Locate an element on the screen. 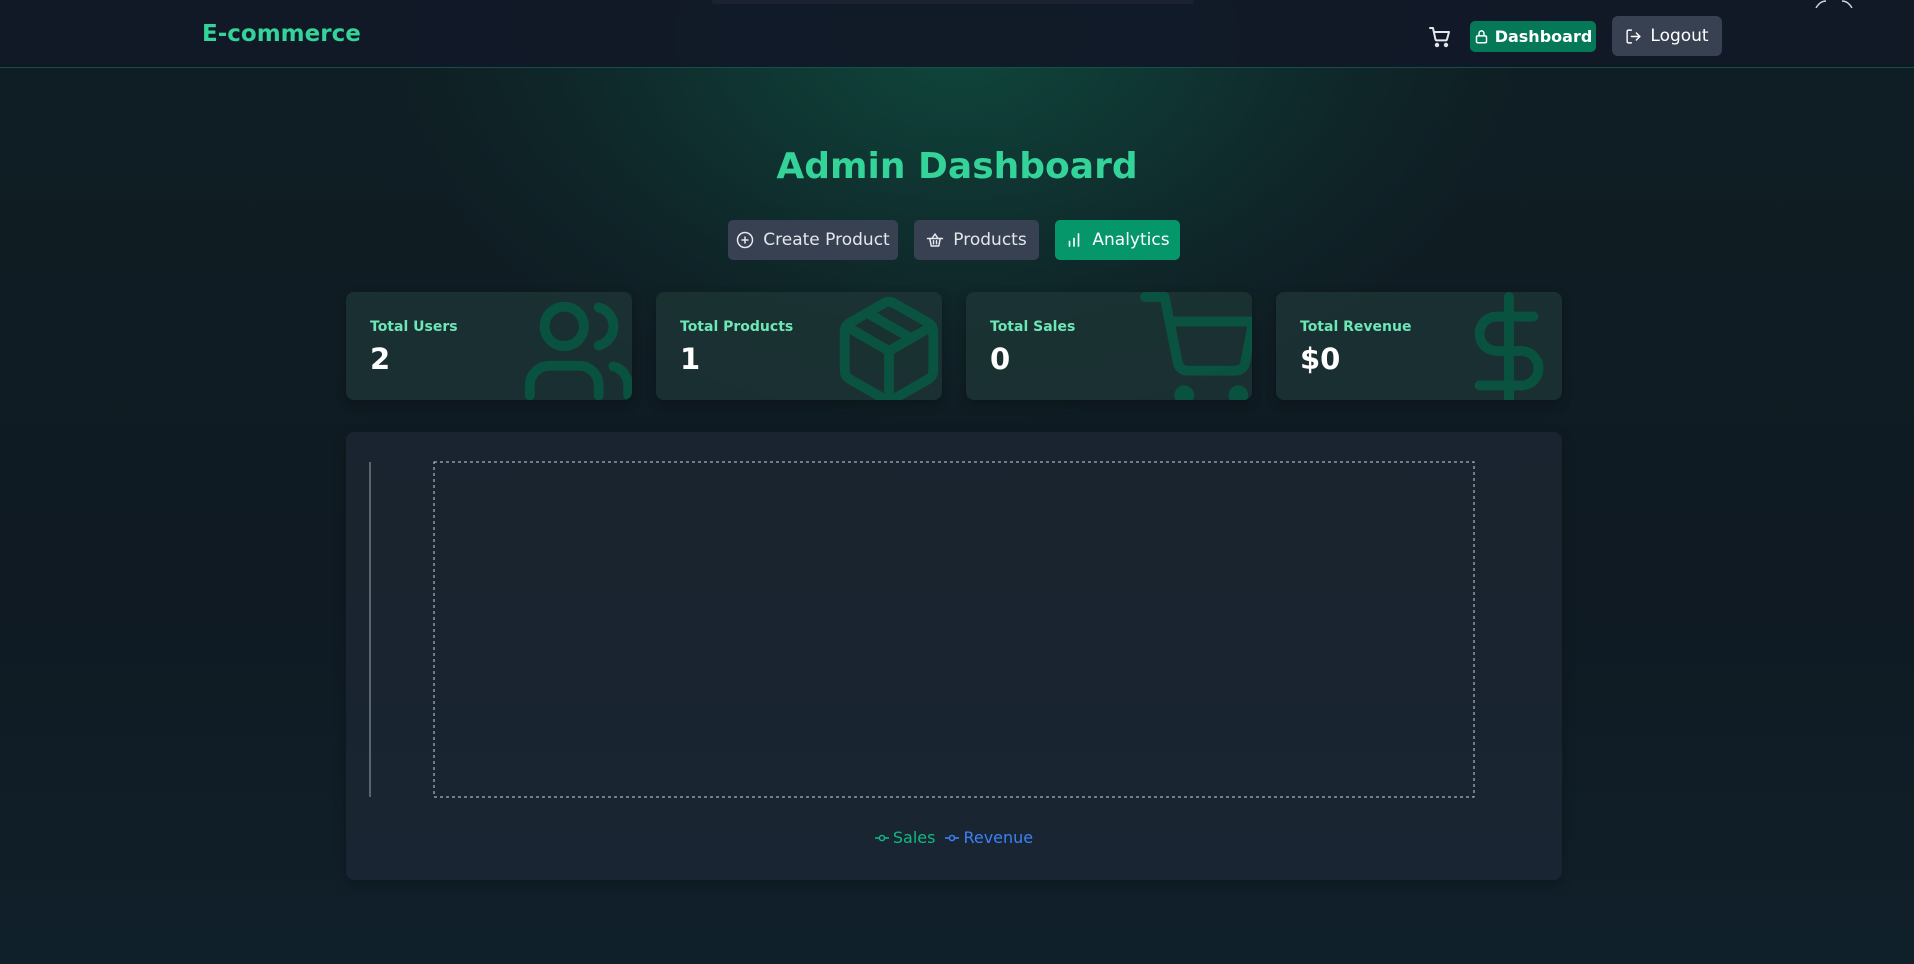 Image resolution: width=1914 pixels, height=964 pixels. stat-label: Total Revenue is located at coordinates (1356, 327).